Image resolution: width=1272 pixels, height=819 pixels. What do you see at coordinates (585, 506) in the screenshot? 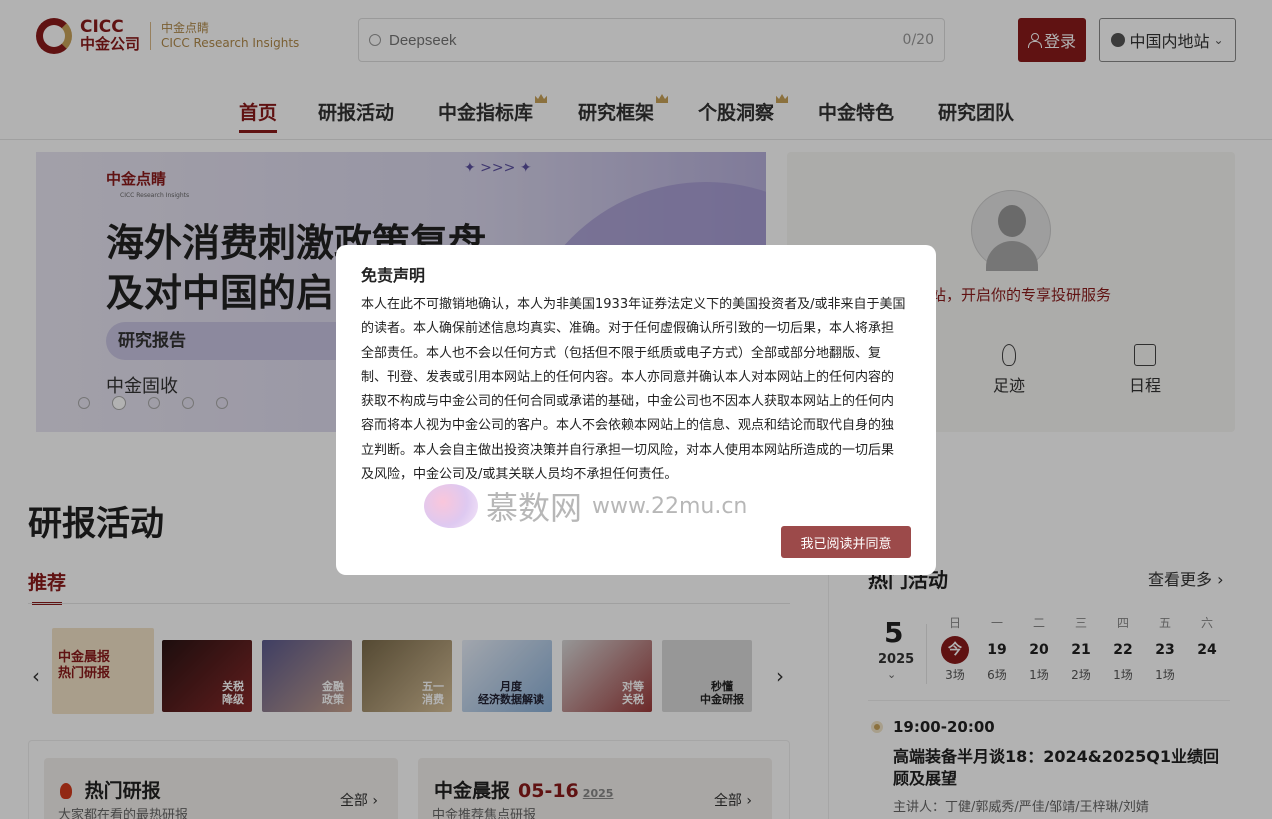
I see `watermark: 慕数网 www.22mu.cn` at bounding box center [585, 506].